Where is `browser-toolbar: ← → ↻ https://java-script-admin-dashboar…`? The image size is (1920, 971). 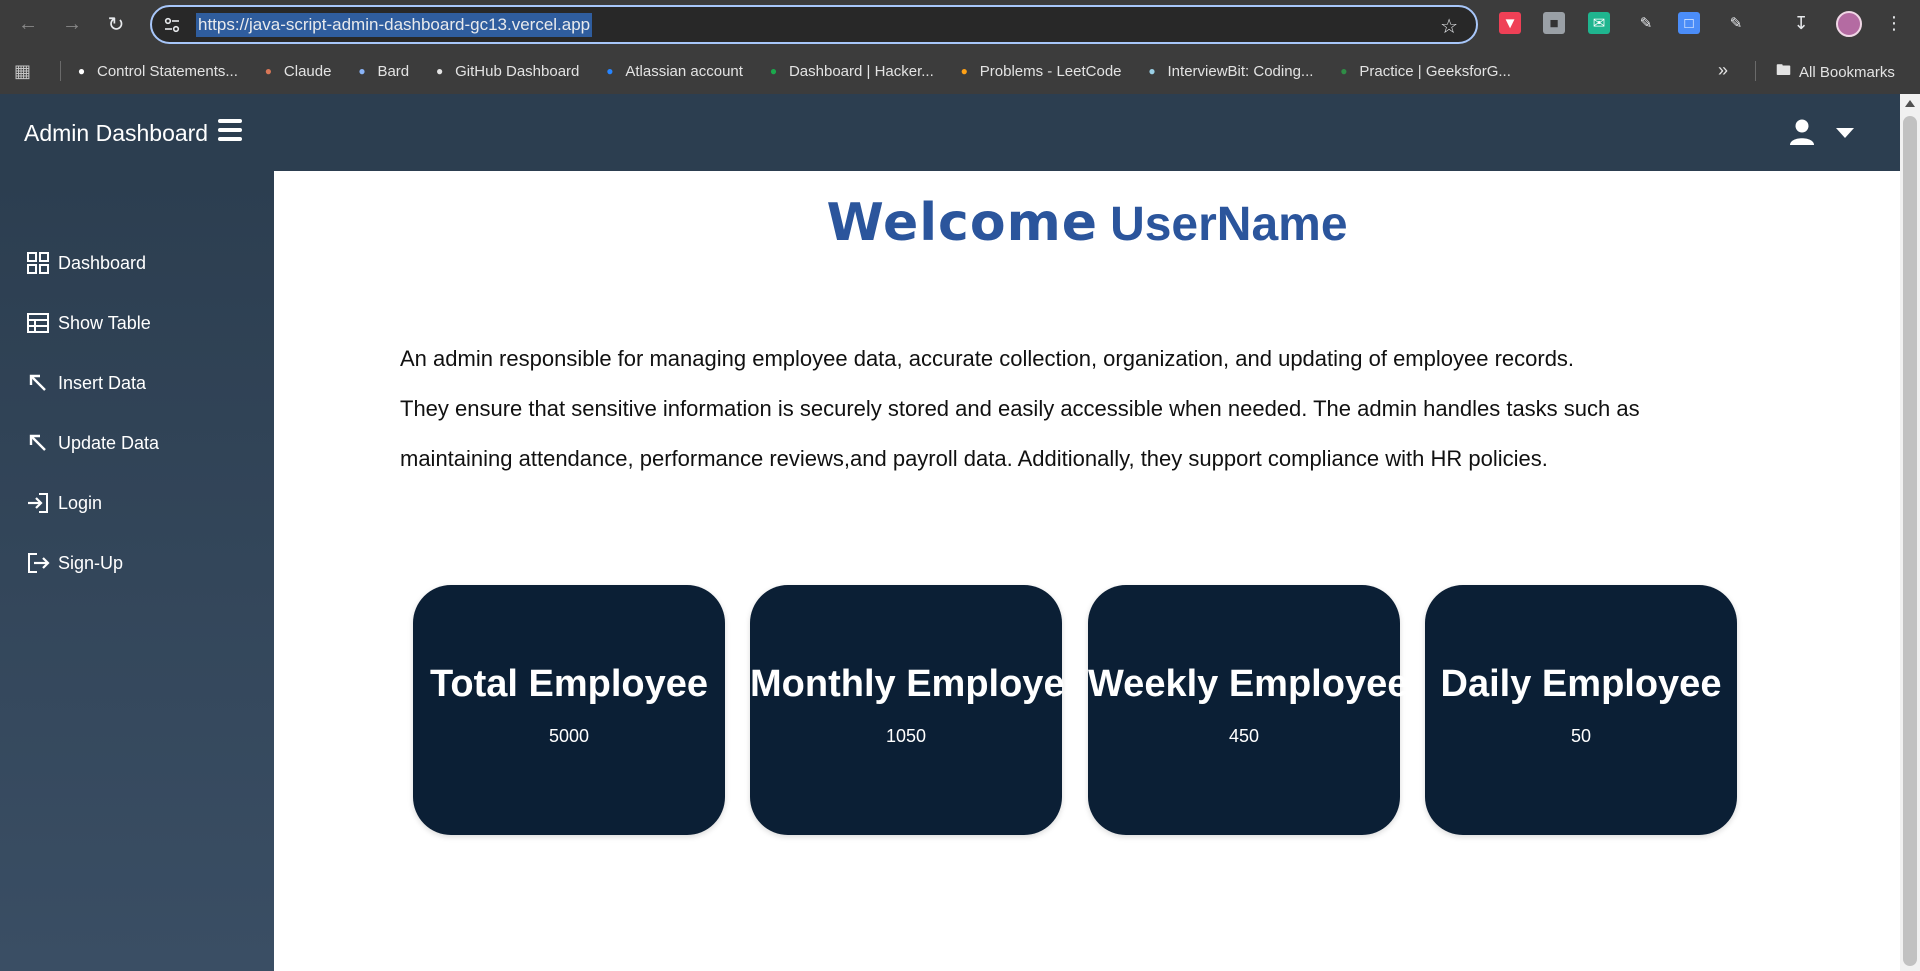 browser-toolbar: ← → ↻ https://java-script-admin-dashboar… is located at coordinates (960, 24).